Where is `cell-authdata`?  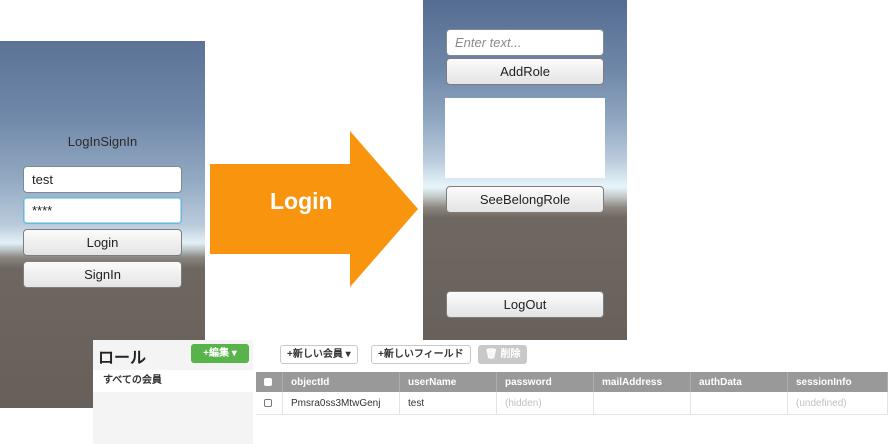 cell-authdata is located at coordinates (739, 403).